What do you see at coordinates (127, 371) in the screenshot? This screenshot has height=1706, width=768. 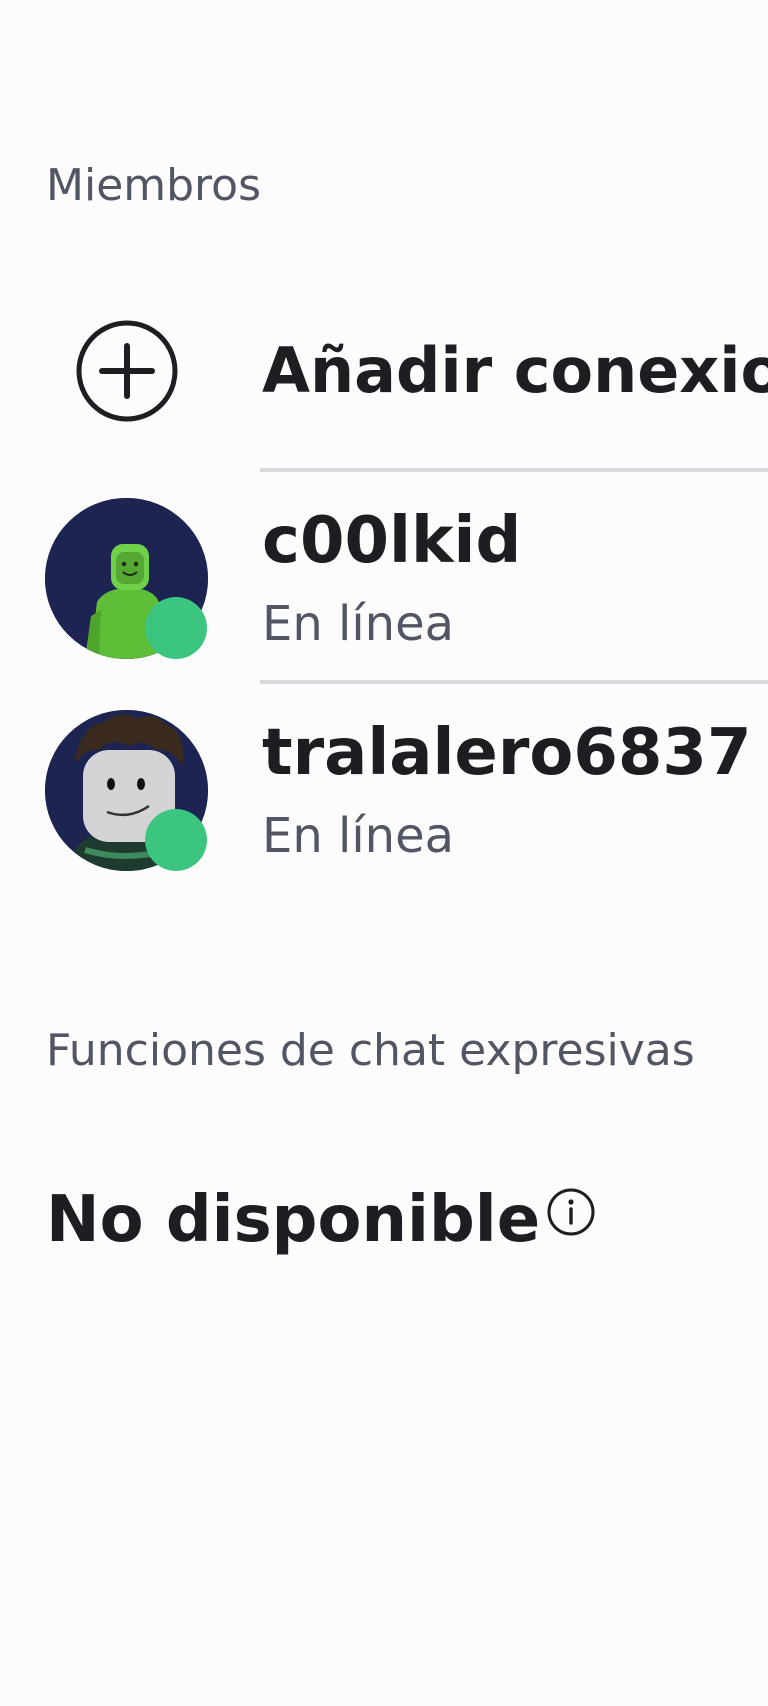 I see `plus-circle-icon` at bounding box center [127, 371].